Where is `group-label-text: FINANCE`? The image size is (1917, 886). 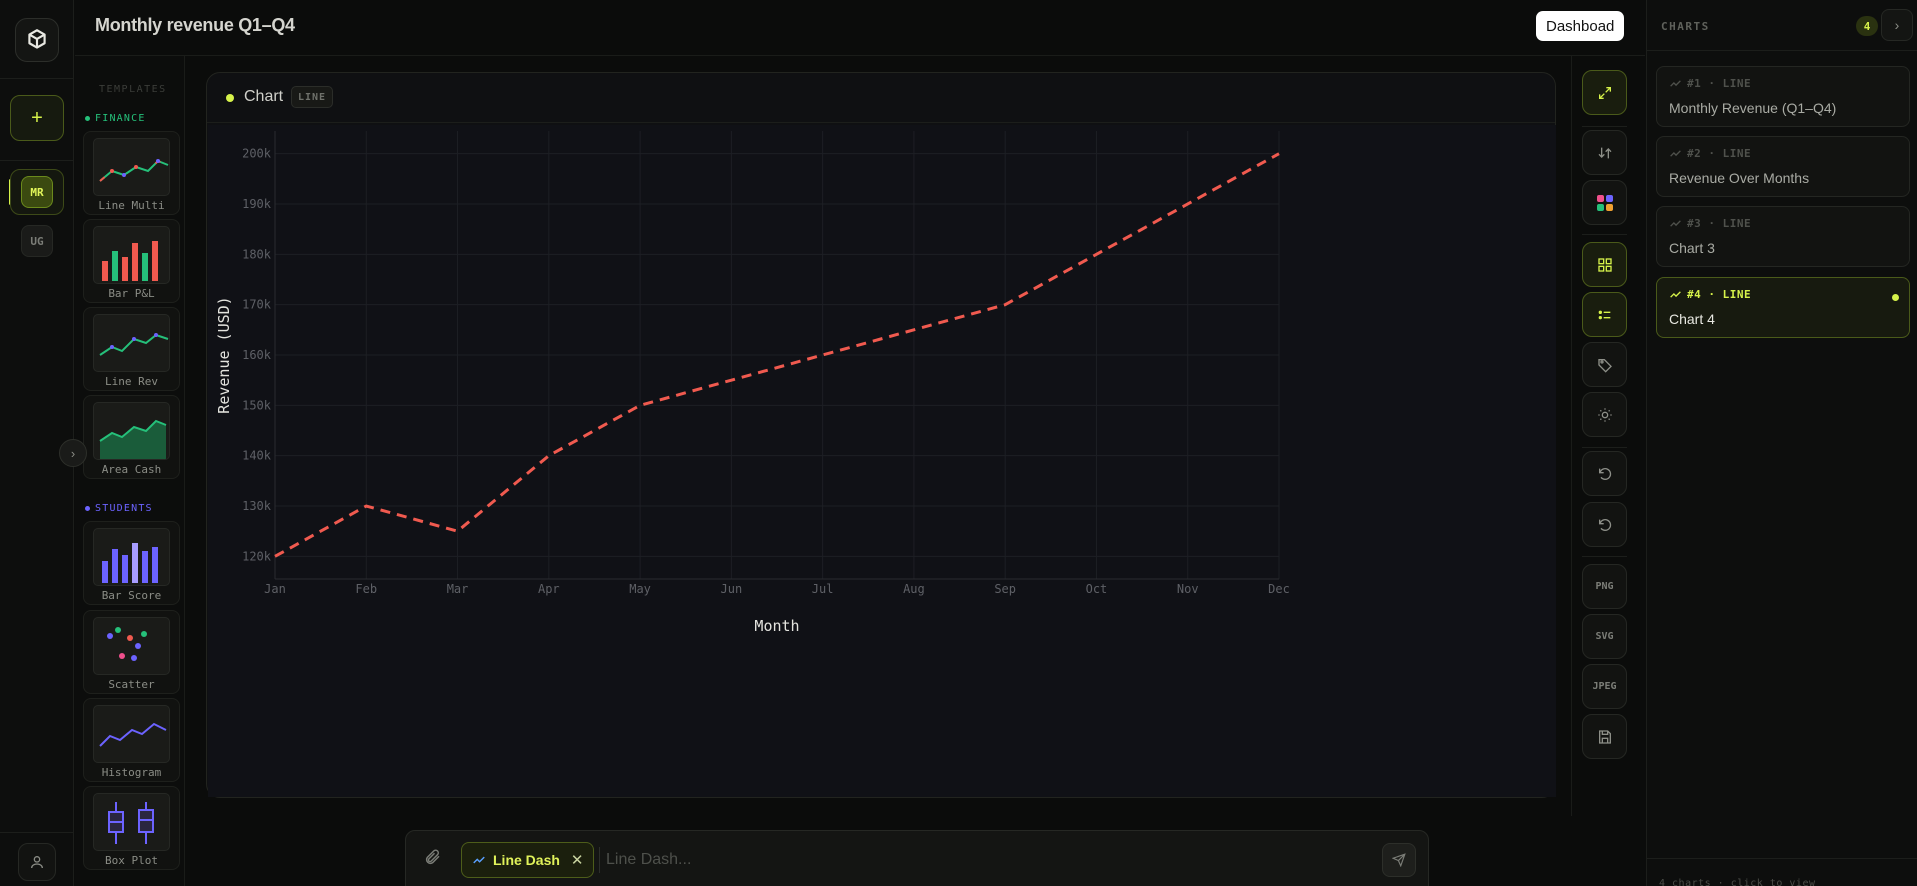
group-label-text: FINANCE is located at coordinates (120, 118).